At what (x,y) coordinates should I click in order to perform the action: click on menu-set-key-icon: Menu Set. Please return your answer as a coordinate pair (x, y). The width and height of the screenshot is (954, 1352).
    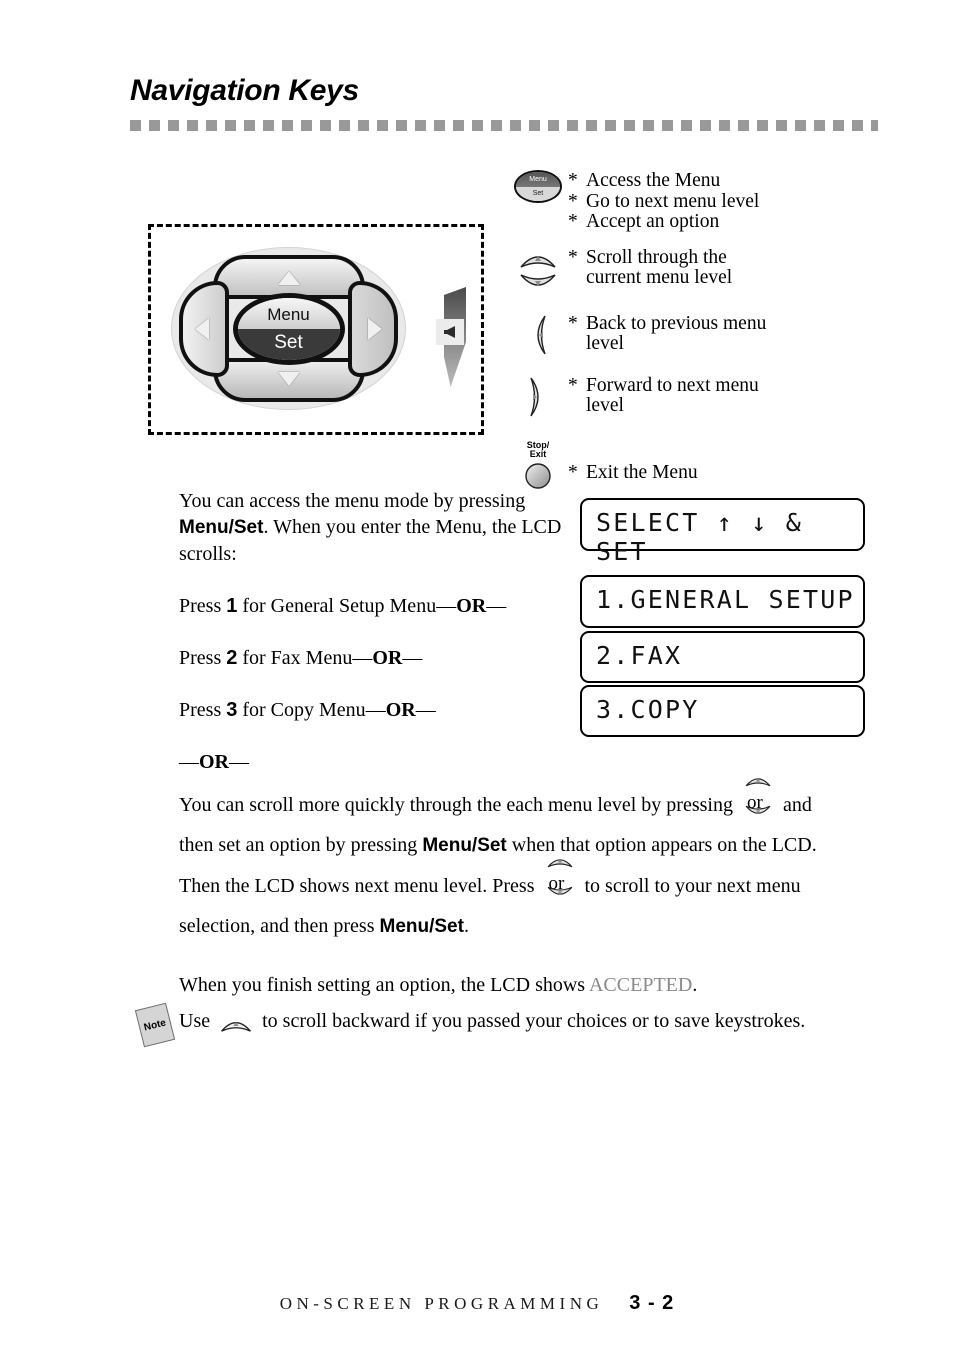
    Looking at the image, I should click on (538, 186).